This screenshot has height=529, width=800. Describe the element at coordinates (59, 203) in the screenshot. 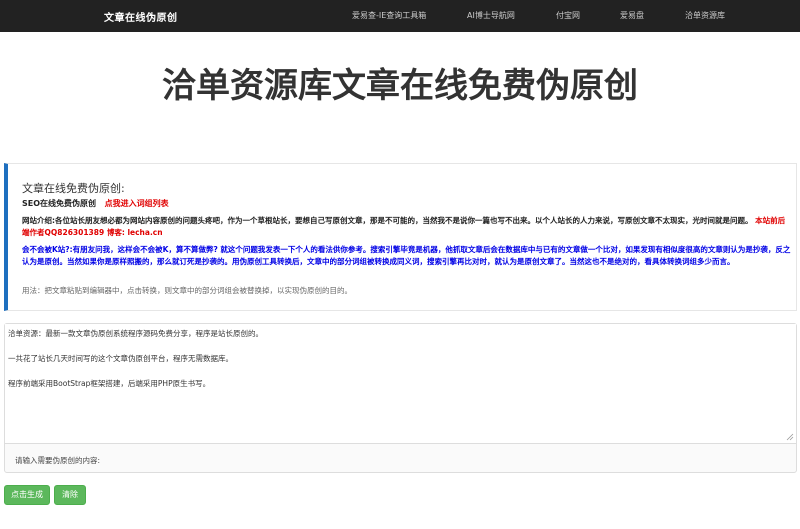

I see `seo-label: SEO在线免费伪原创` at that location.